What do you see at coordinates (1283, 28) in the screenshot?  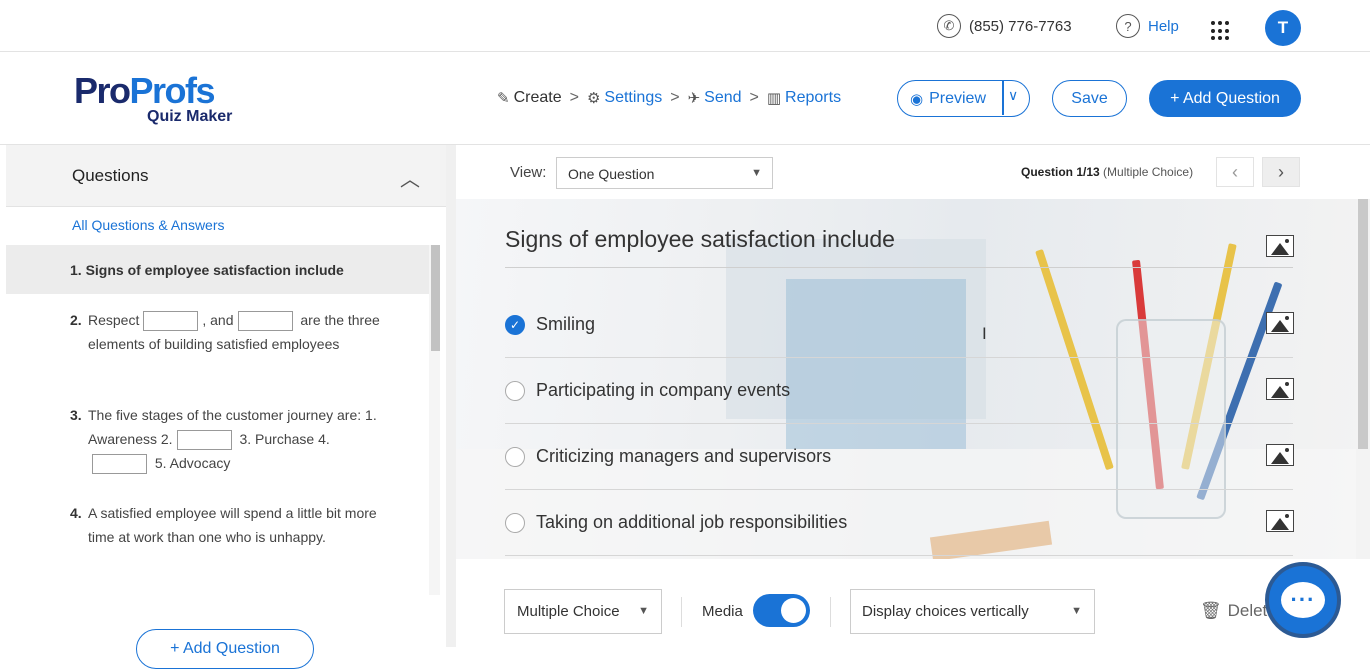 I see `avatar: T` at bounding box center [1283, 28].